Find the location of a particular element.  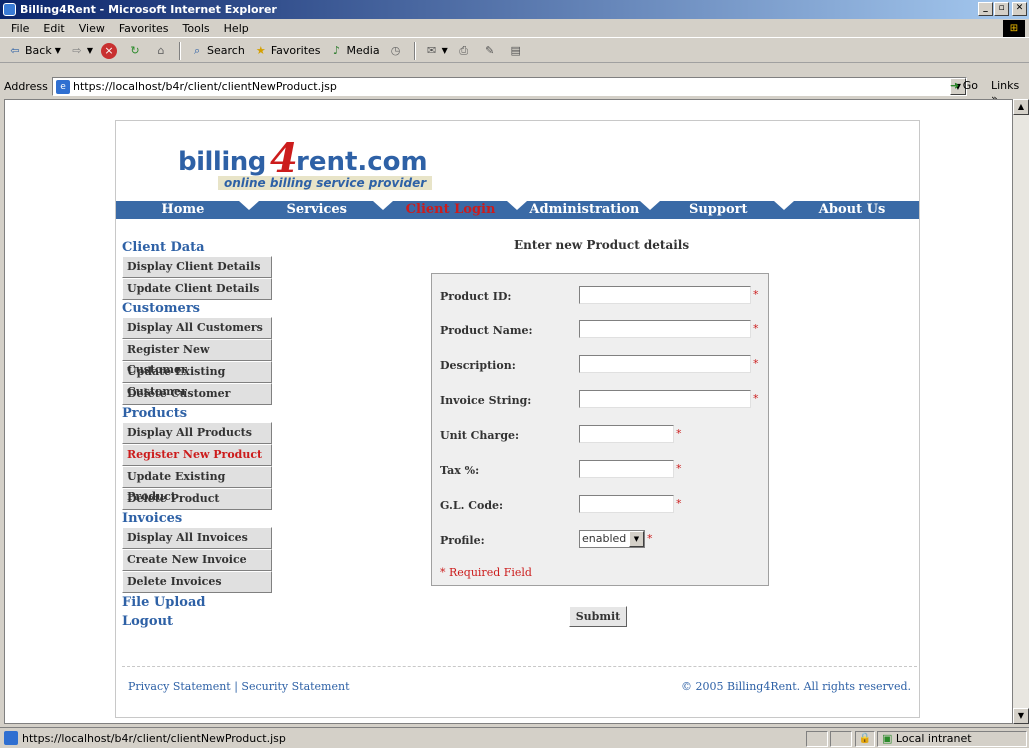

favorites-button: ★ Favorites is located at coordinates (287, 51).